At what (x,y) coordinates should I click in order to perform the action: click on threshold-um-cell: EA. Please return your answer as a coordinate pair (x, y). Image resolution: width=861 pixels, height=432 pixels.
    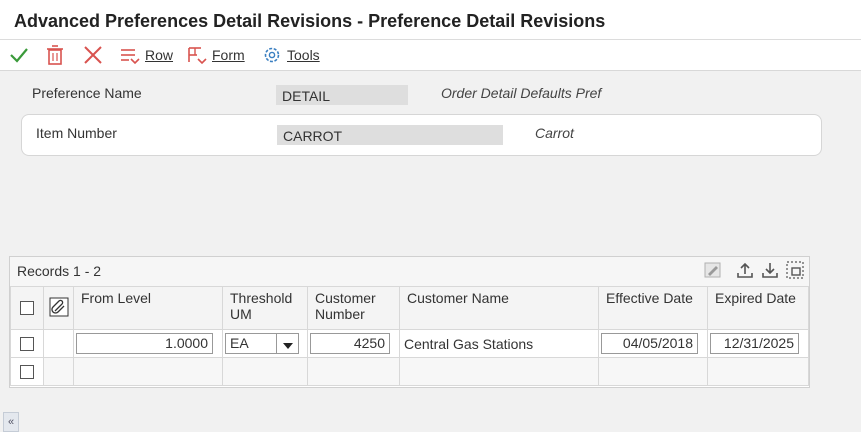
    Looking at the image, I should click on (265, 343).